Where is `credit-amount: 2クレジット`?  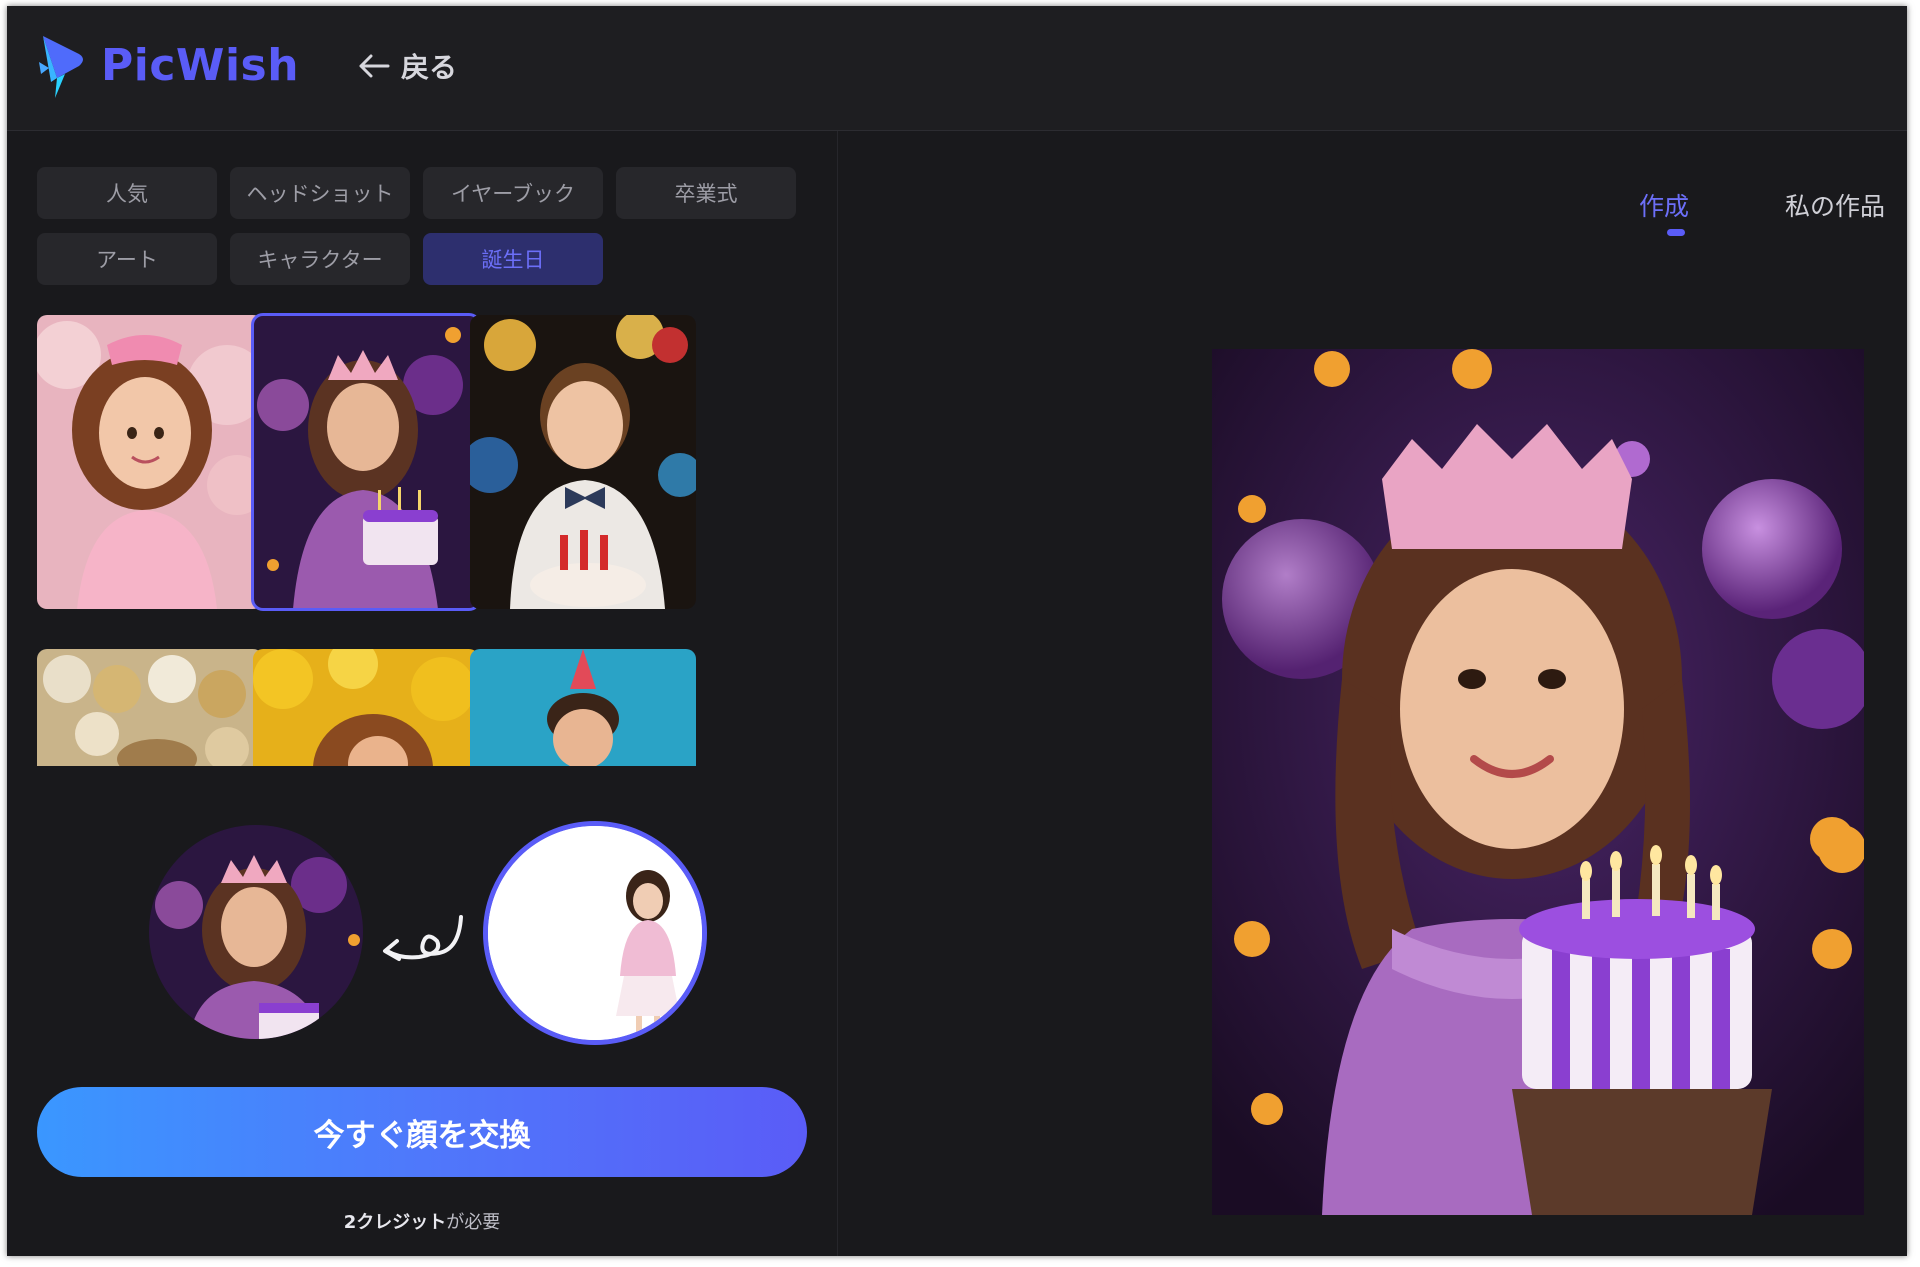
credit-amount: 2クレジット is located at coordinates (395, 1222).